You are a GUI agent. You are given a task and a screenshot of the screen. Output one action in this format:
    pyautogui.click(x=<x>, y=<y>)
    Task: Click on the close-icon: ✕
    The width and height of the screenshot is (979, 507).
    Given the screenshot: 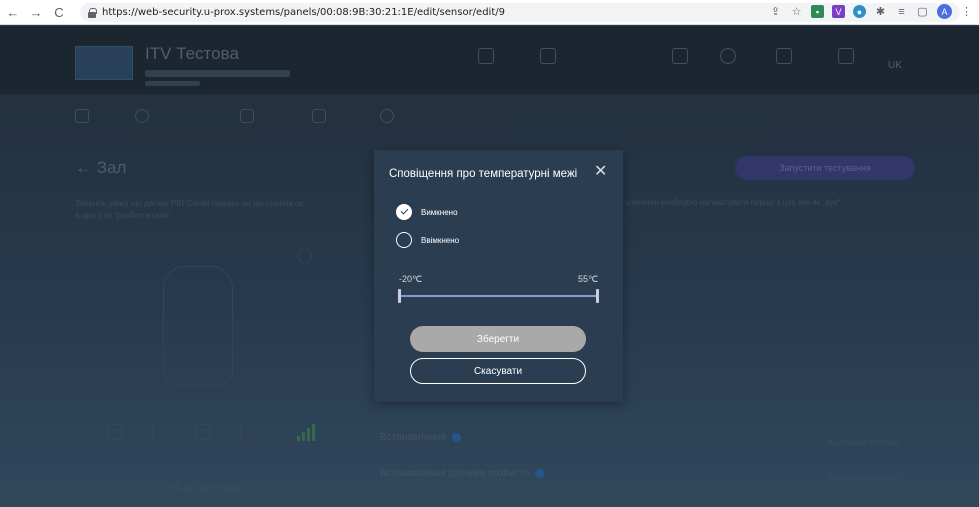 What is the action you would take?
    pyautogui.click(x=600, y=172)
    